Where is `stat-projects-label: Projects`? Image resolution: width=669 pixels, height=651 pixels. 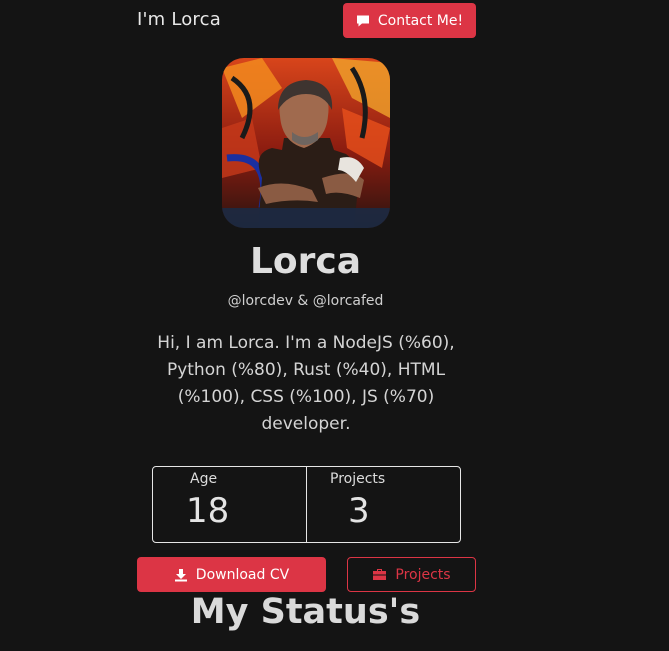 stat-projects-label: Projects is located at coordinates (358, 479).